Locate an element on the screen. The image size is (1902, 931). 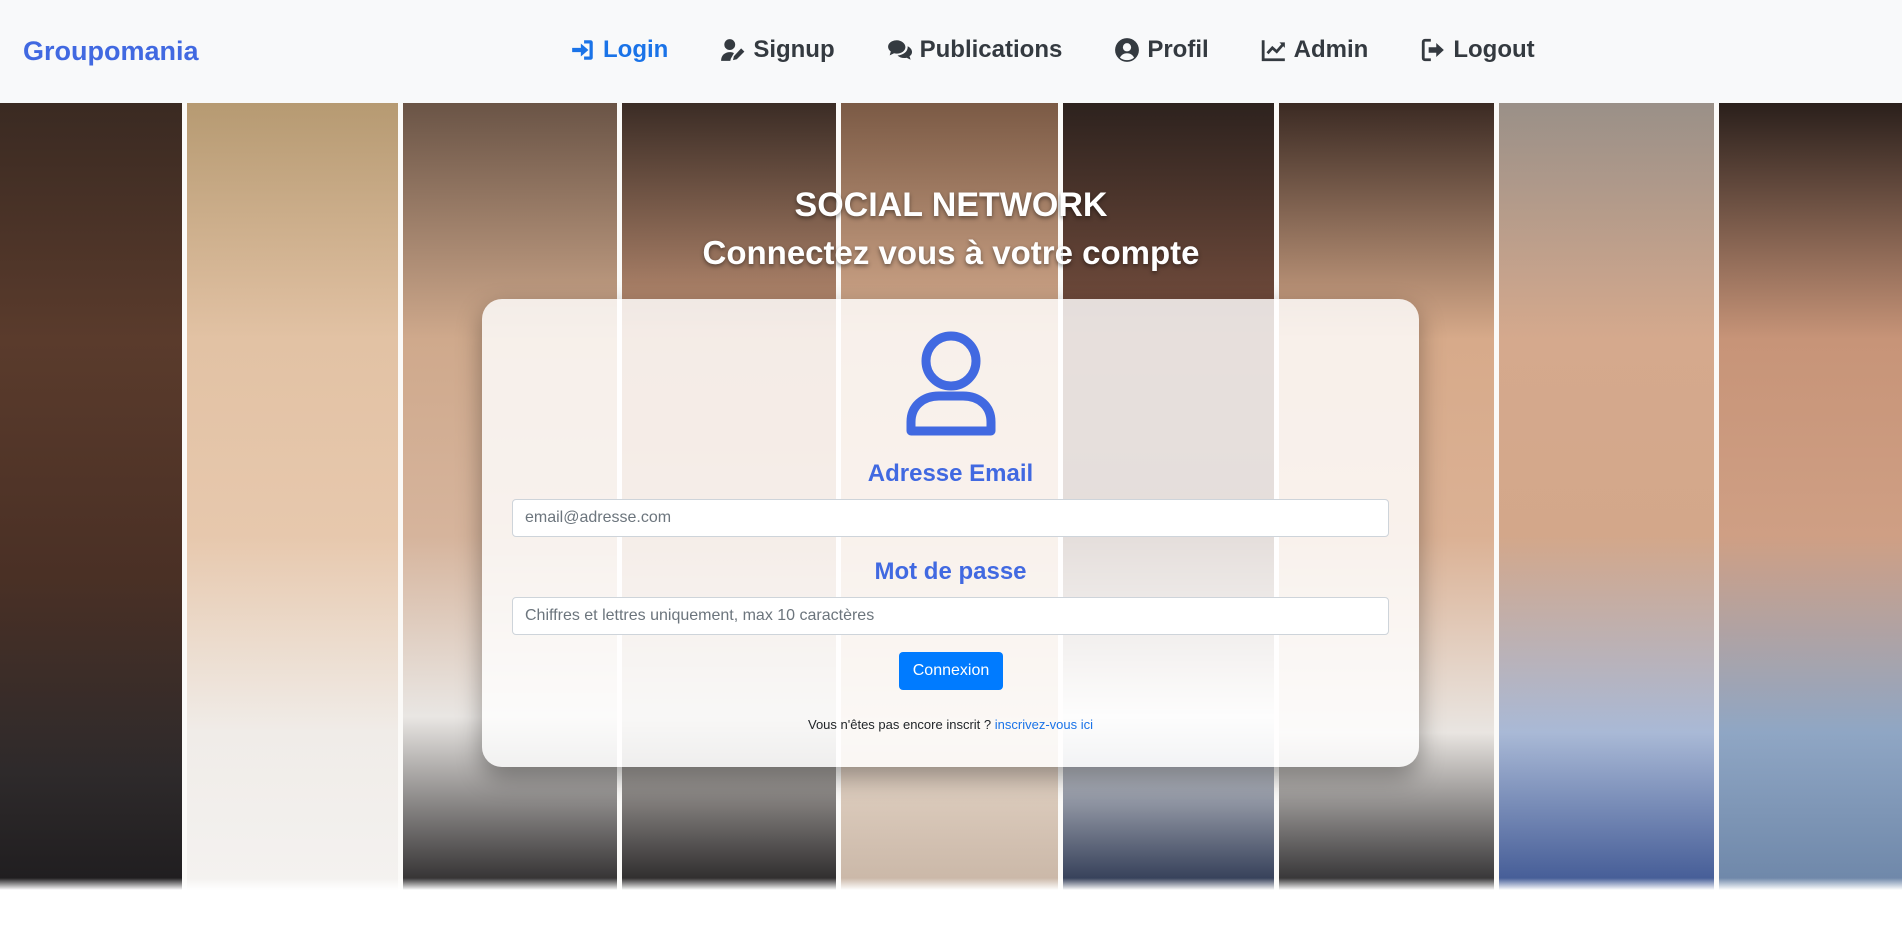
nav-logout: Logout is located at coordinates (1477, 50).